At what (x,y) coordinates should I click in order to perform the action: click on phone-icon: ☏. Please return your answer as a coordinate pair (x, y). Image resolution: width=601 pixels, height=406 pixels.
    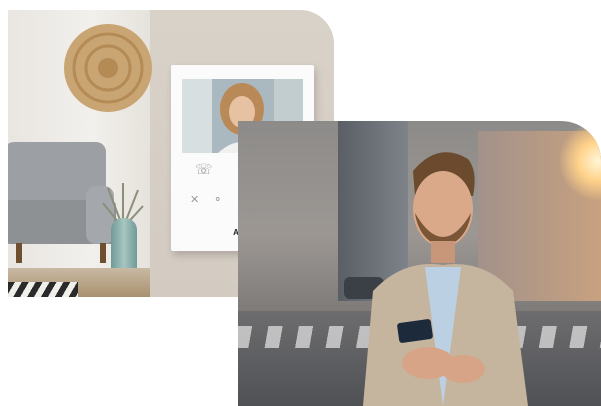
    Looking at the image, I should click on (204, 169).